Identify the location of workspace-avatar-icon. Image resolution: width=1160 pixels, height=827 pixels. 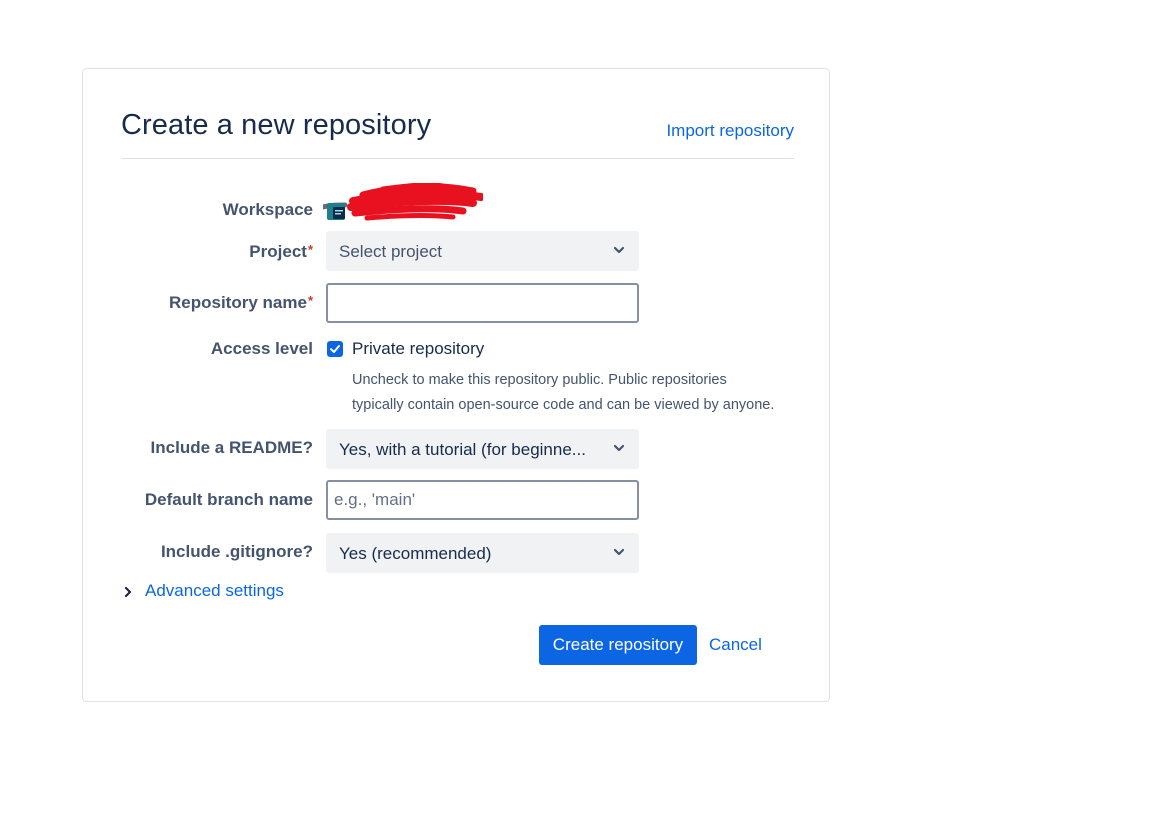
(336, 211).